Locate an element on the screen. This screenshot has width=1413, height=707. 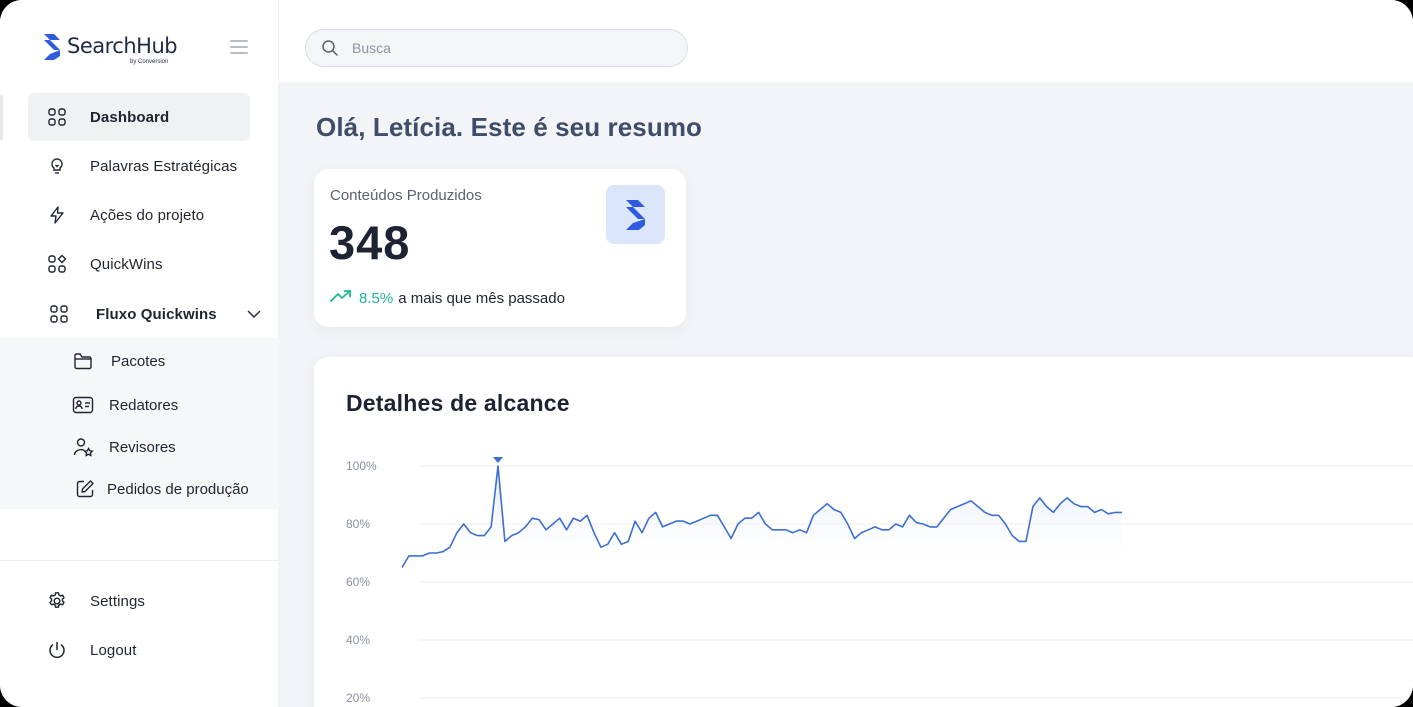
kpi-value: 348 is located at coordinates (370, 242).